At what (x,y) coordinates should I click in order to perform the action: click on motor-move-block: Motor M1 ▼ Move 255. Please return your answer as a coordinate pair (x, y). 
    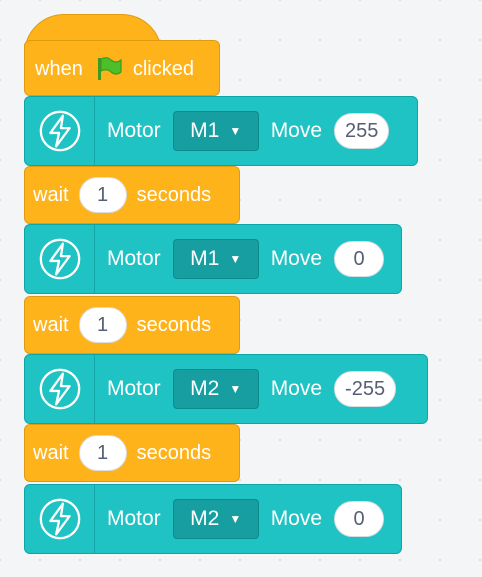
    Looking at the image, I should click on (221, 131).